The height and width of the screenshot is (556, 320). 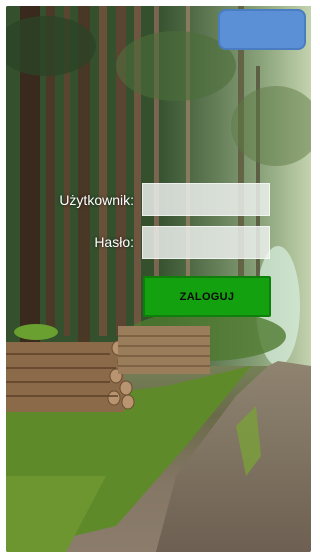 What do you see at coordinates (96, 200) in the screenshot?
I see `username-label: Użytkownik:` at bounding box center [96, 200].